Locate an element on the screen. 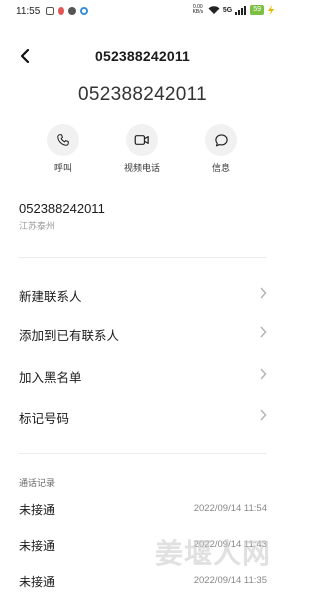 This screenshot has height=600, width=320. call-log-title: 通话记录 is located at coordinates (37, 483).